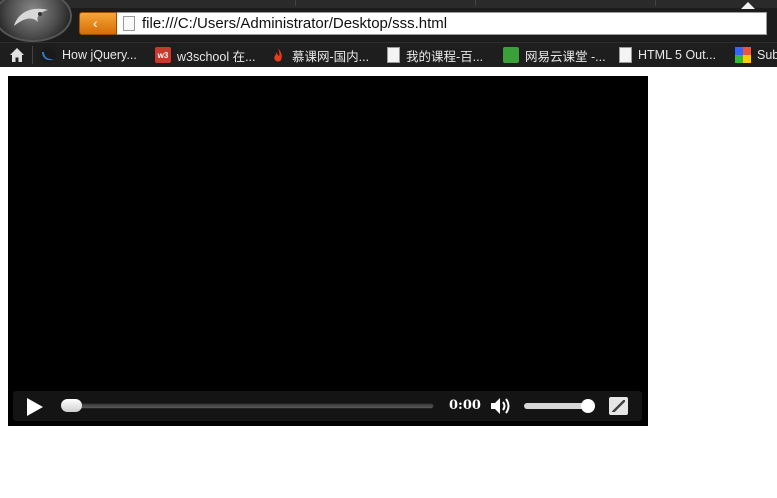 Image resolution: width=777 pixels, height=498 pixels. Describe the element at coordinates (588, 406) in the screenshot. I see `volume-handle` at that location.